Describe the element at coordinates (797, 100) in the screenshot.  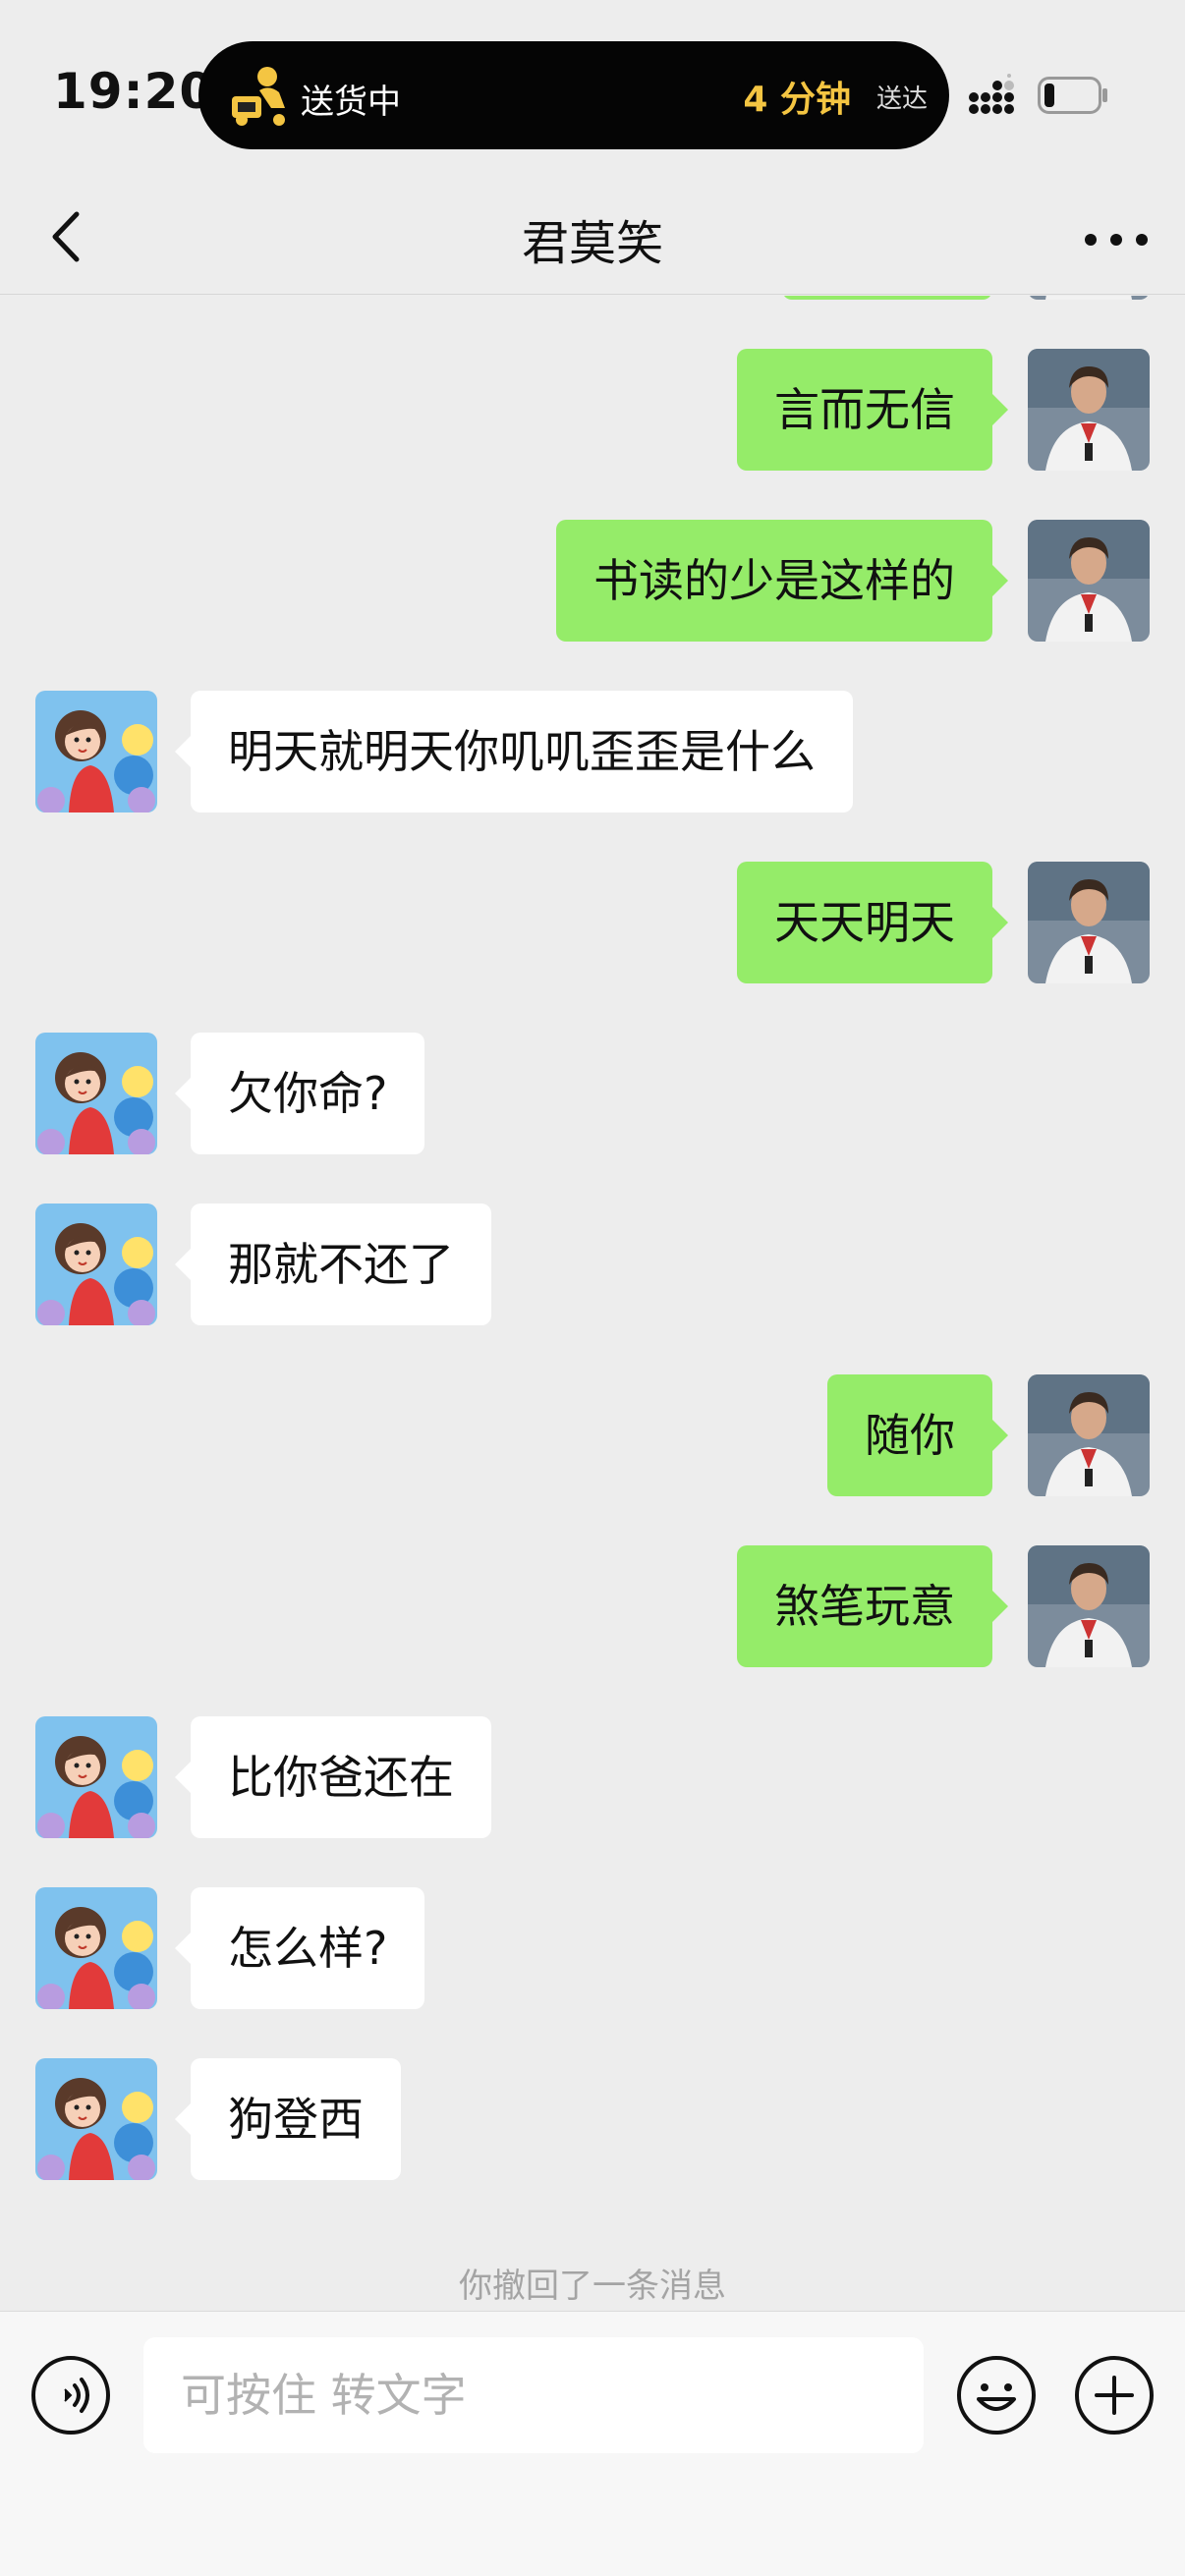
I see `delivery-eta: 4 分钟` at that location.